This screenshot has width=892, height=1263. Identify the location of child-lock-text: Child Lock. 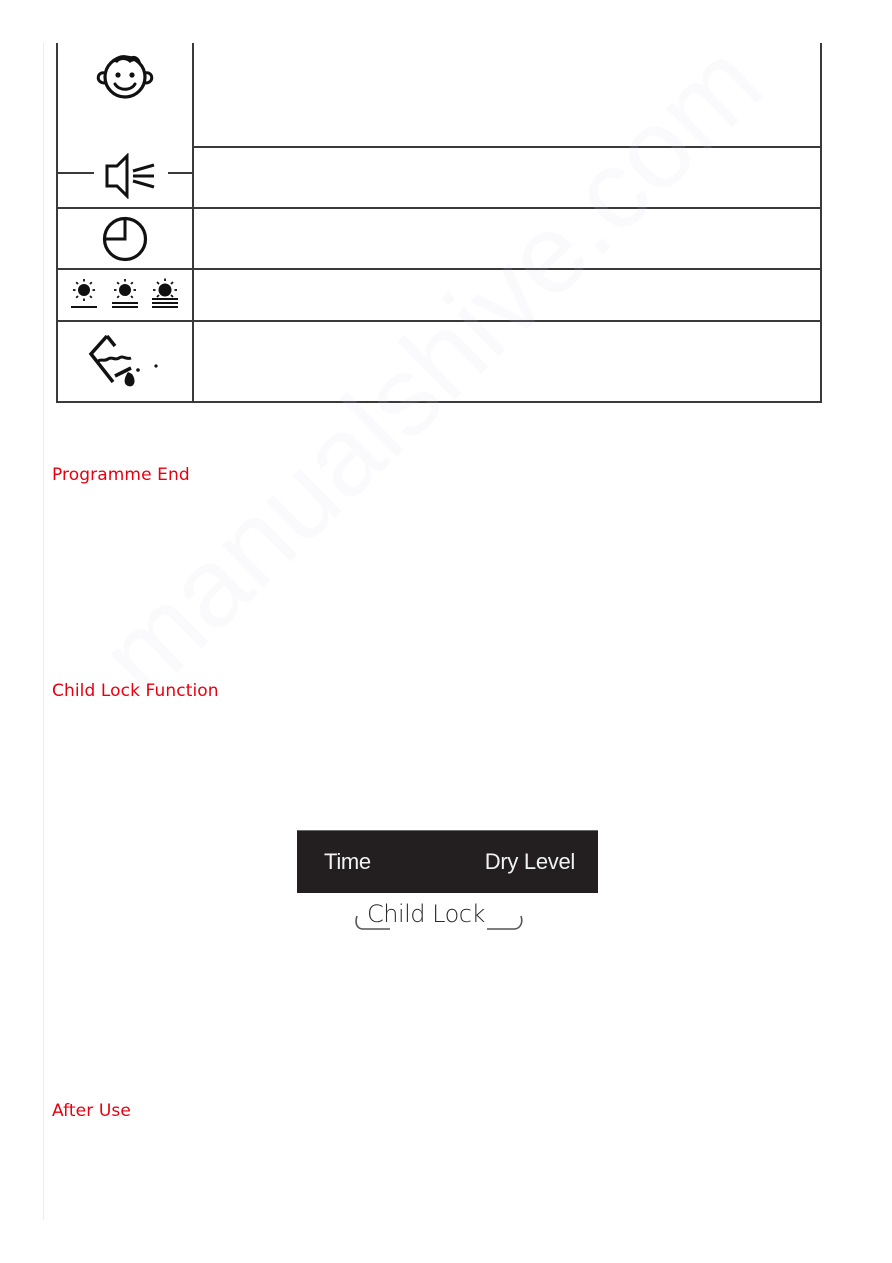
(426, 914).